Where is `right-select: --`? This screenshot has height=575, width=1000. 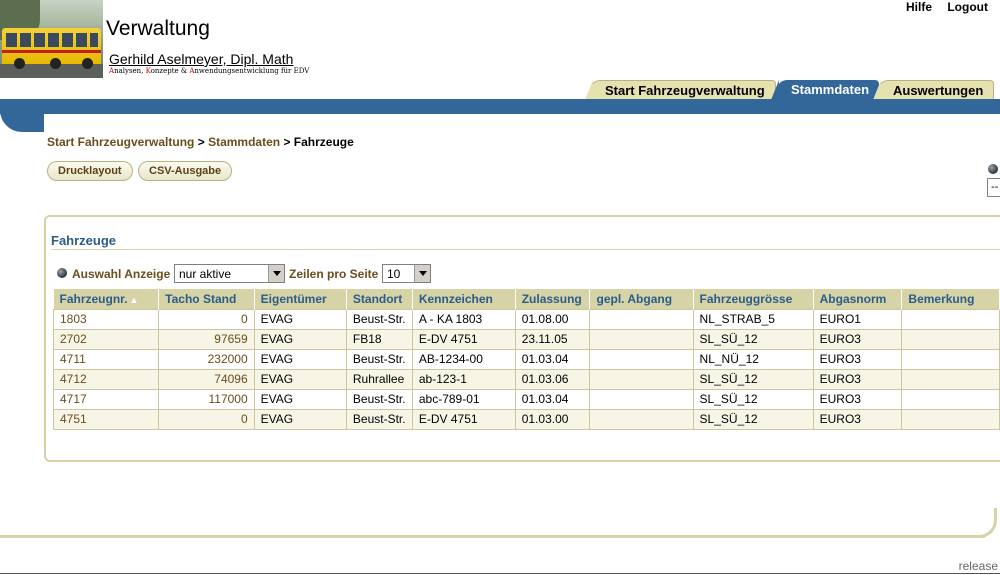 right-select: -- is located at coordinates (993, 187).